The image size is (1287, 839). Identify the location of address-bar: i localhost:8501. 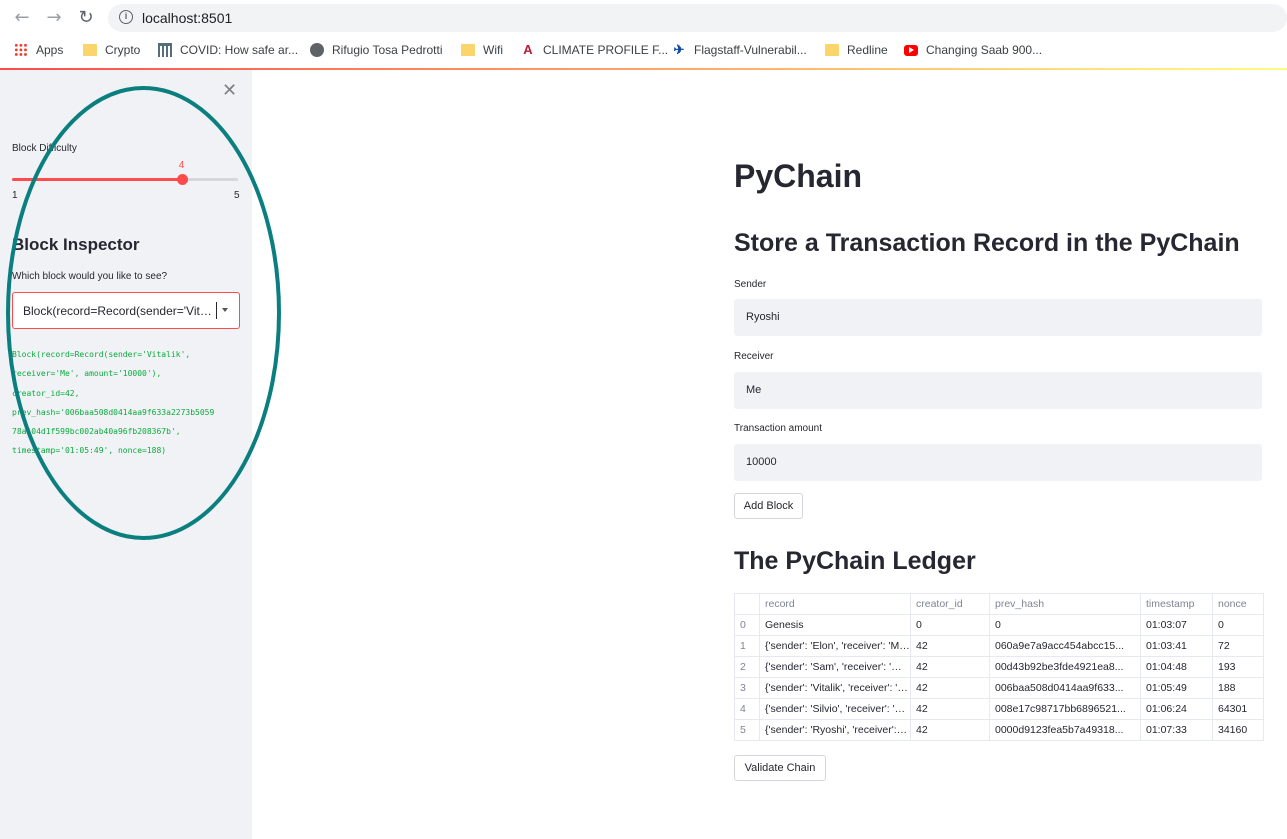
(697, 18).